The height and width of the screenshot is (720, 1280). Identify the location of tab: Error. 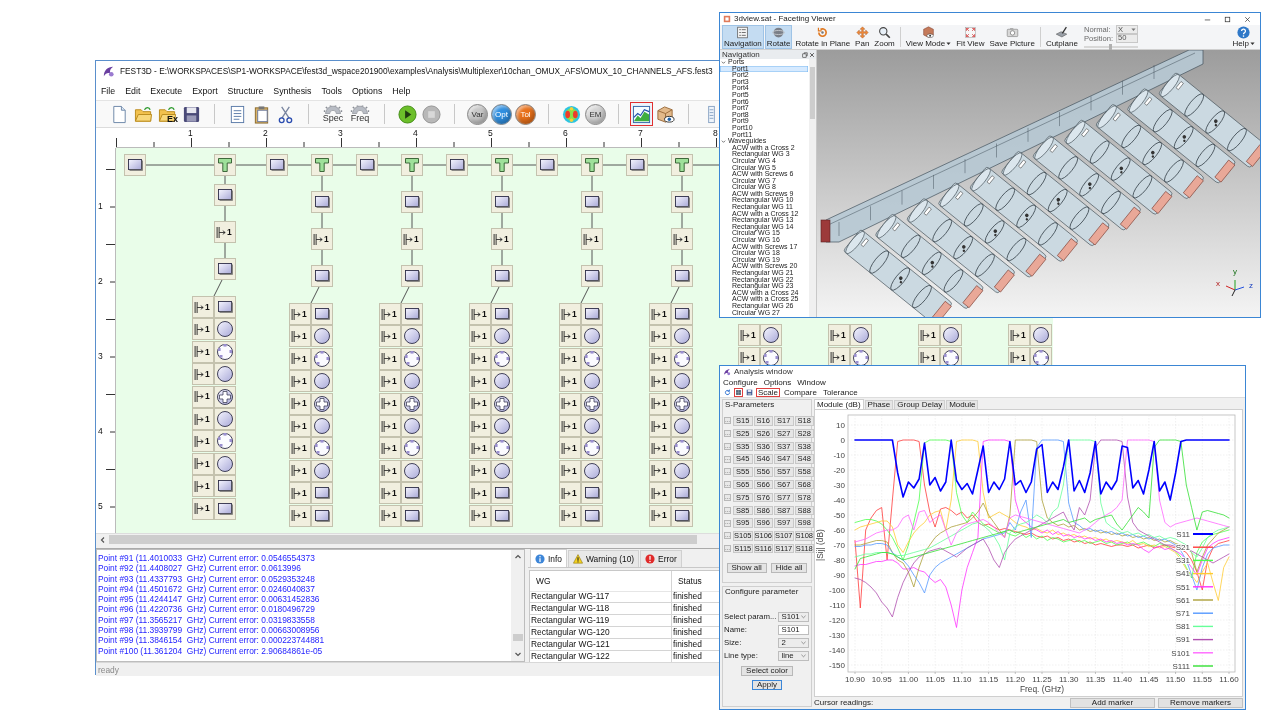
(661, 558).